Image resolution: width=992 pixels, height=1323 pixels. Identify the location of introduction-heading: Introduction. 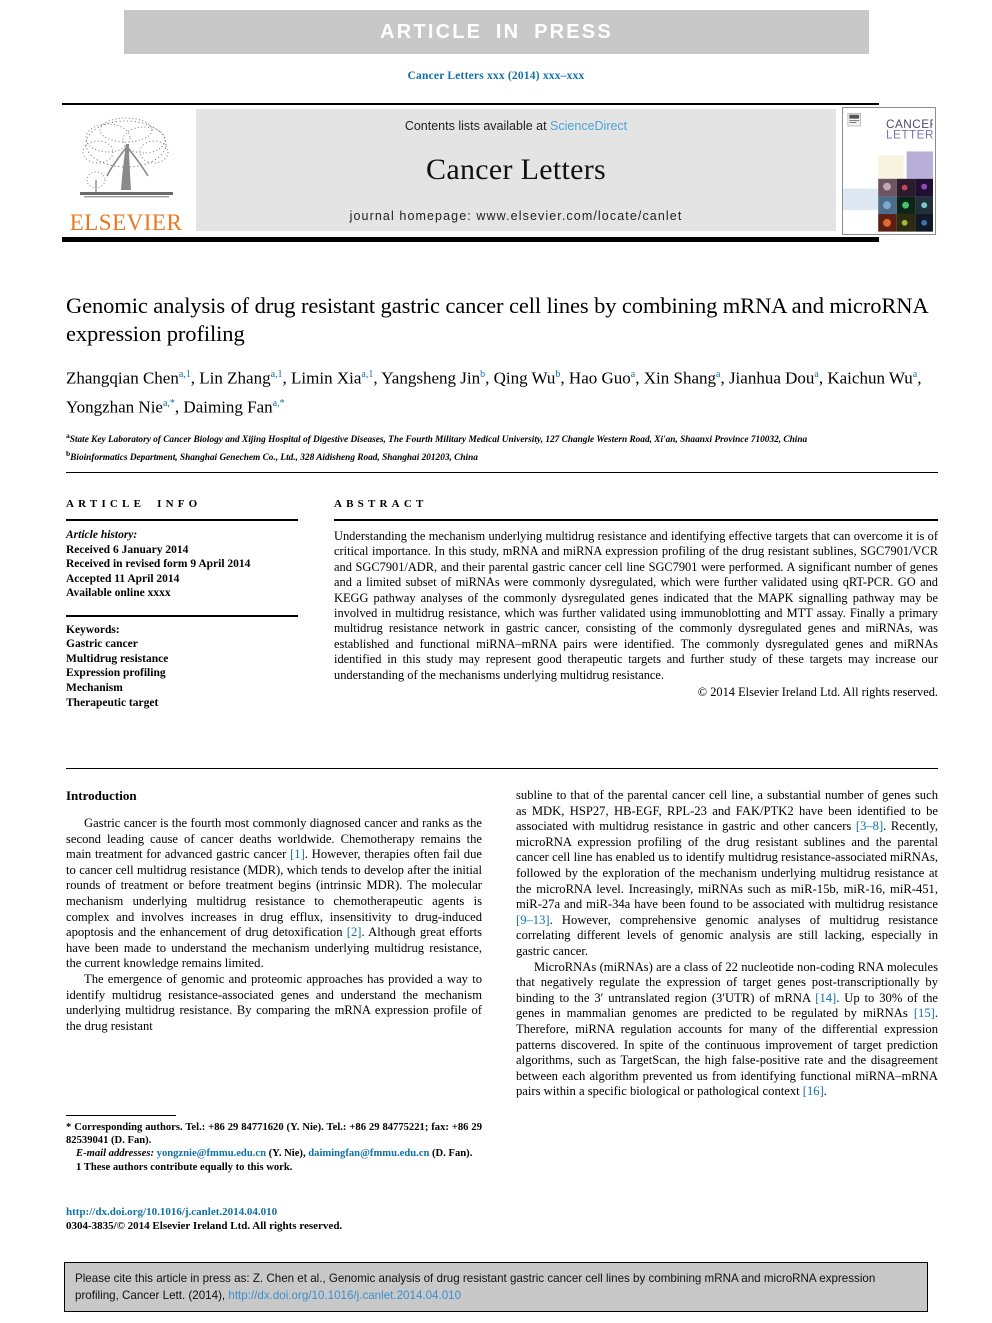
(101, 795).